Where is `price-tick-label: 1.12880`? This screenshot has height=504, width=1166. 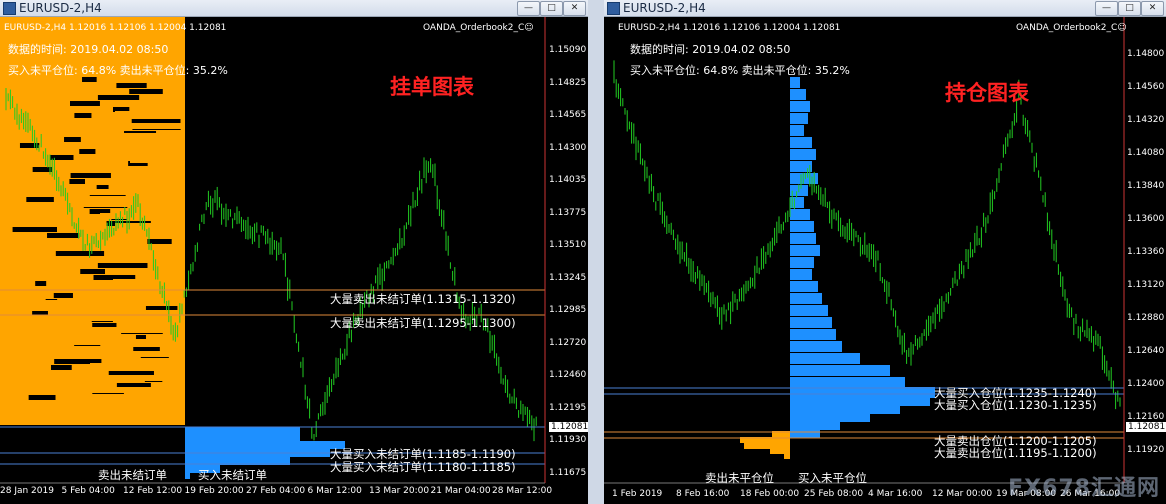 price-tick-label: 1.12880 is located at coordinates (1146, 318).